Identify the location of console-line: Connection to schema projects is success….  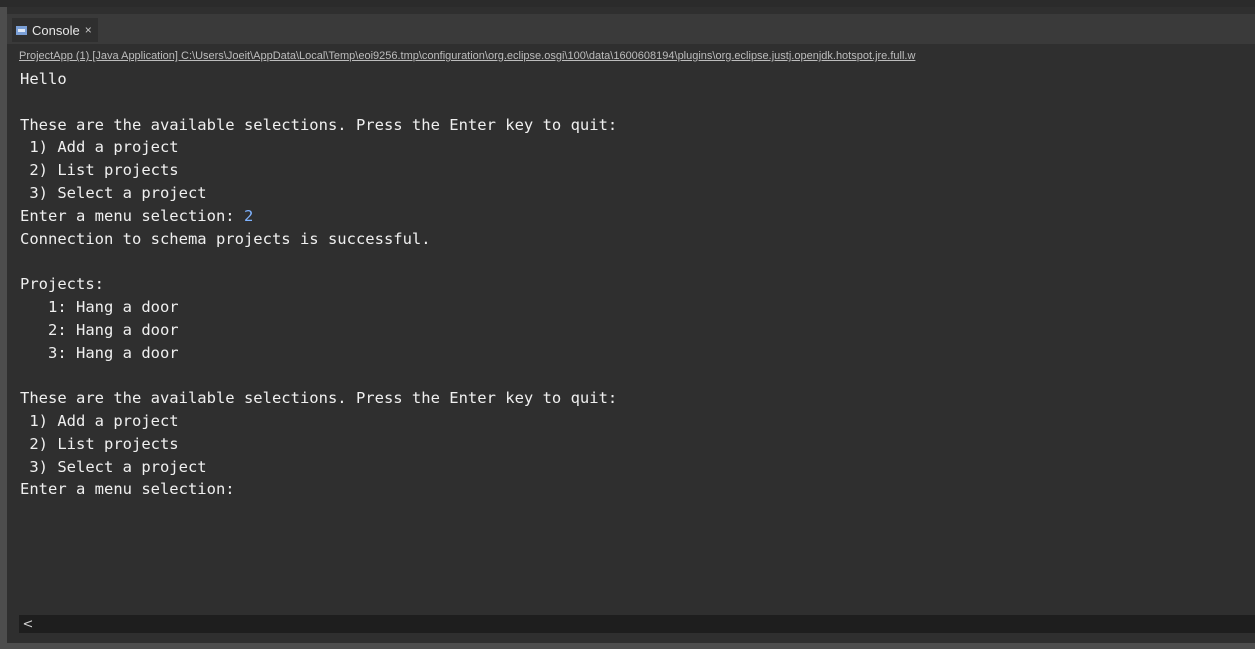
(637, 239).